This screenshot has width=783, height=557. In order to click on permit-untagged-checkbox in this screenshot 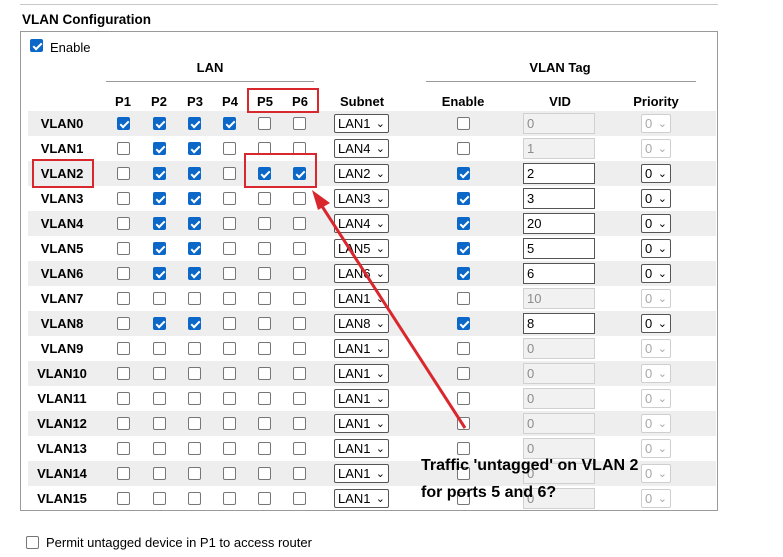, I will do `click(32, 542)`.